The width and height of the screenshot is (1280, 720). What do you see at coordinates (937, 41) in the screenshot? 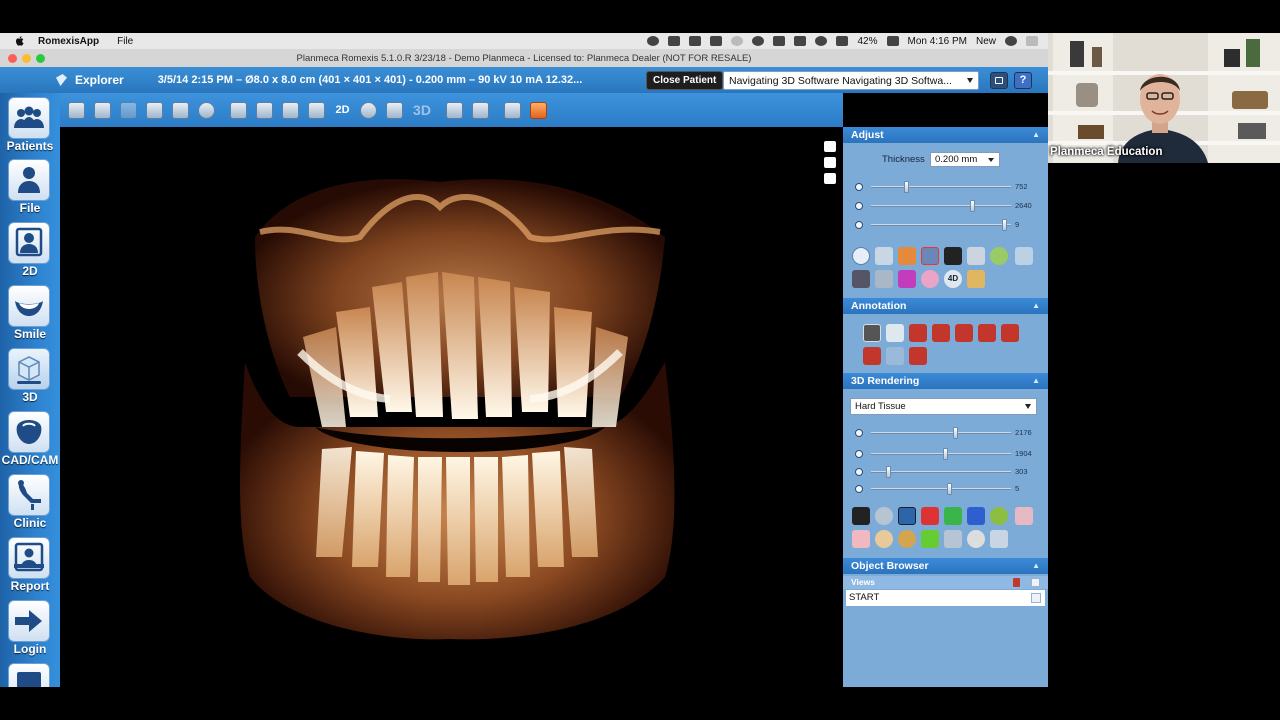
I see `clock: Mon 4:16 PM` at bounding box center [937, 41].